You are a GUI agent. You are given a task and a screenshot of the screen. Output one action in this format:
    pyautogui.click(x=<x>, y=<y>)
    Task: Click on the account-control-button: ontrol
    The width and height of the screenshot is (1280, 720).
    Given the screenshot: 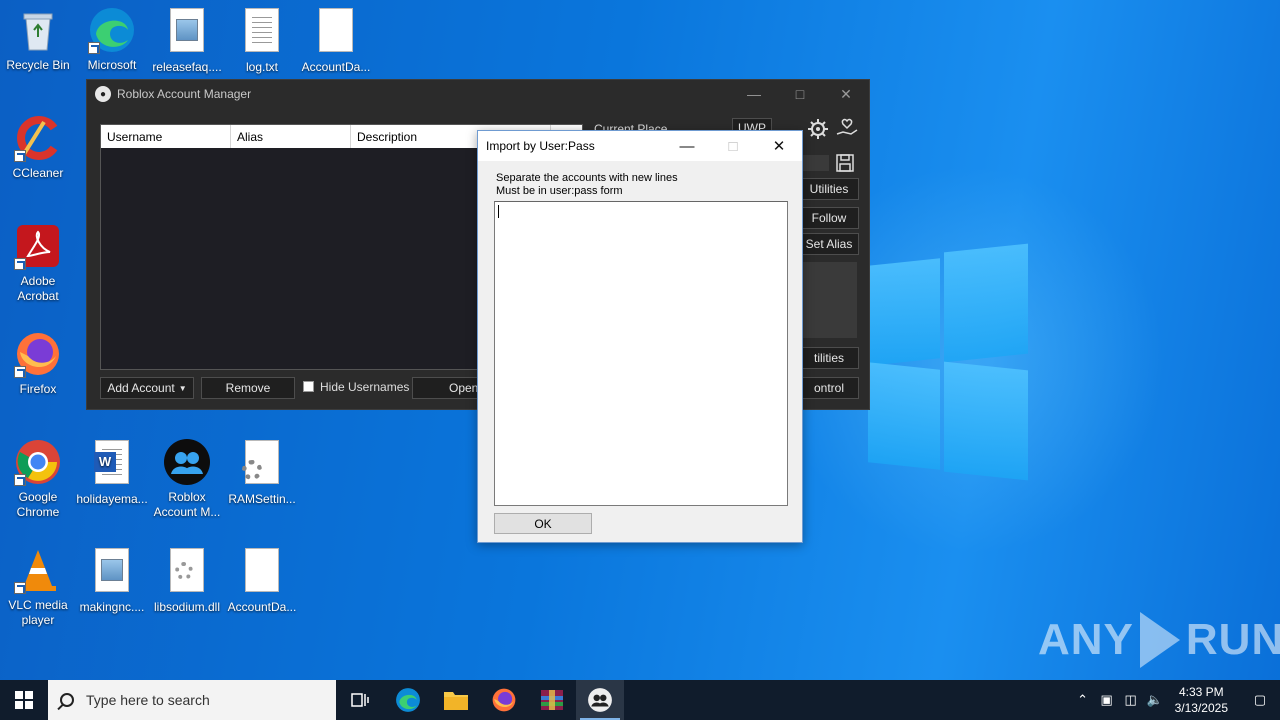 What is the action you would take?
    pyautogui.click(x=829, y=388)
    